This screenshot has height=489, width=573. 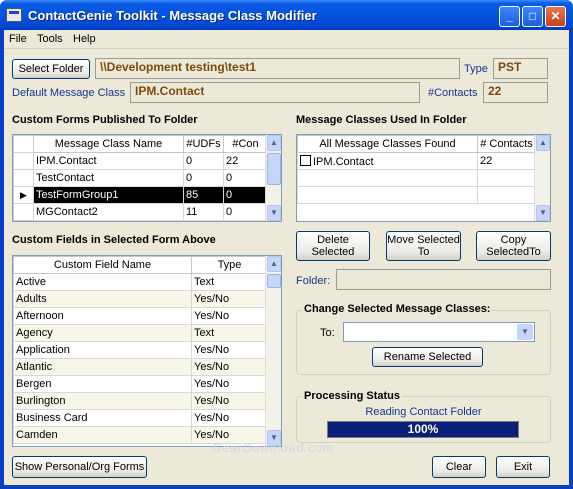 I want to click on col-header-contacts: # Contacts, so click(x=506, y=144).